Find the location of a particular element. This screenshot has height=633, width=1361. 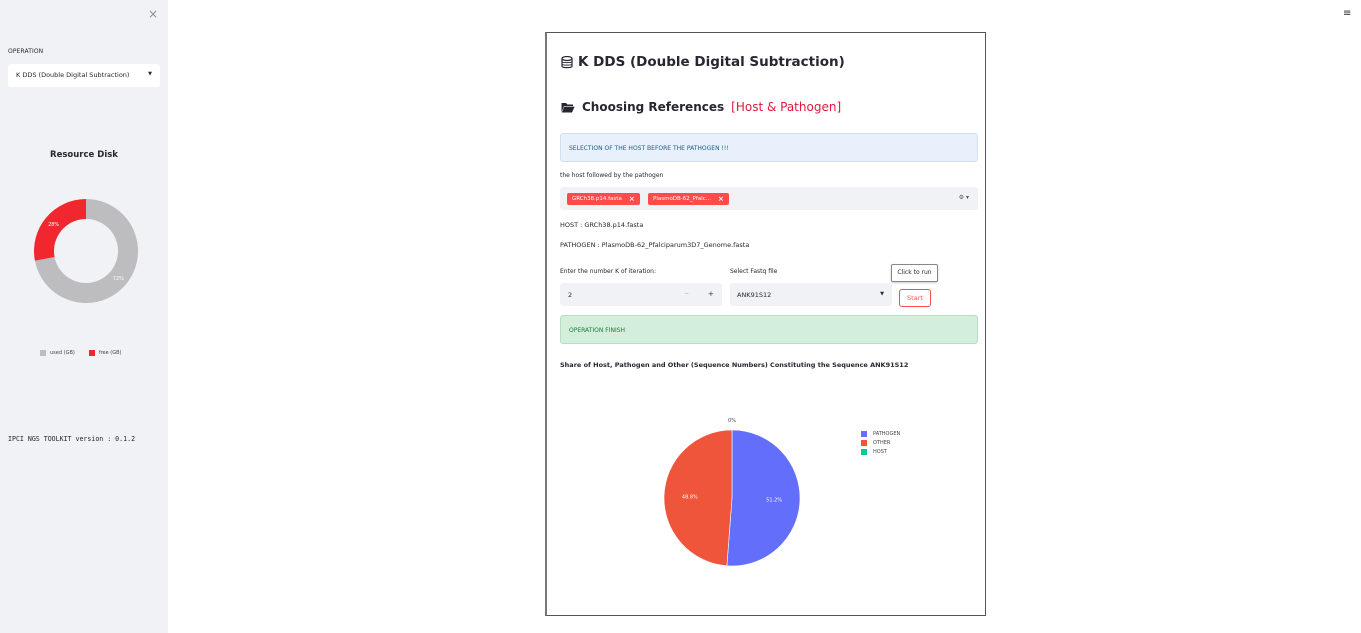

tag-host: GRCh38.p14.fasta × is located at coordinates (603, 199).